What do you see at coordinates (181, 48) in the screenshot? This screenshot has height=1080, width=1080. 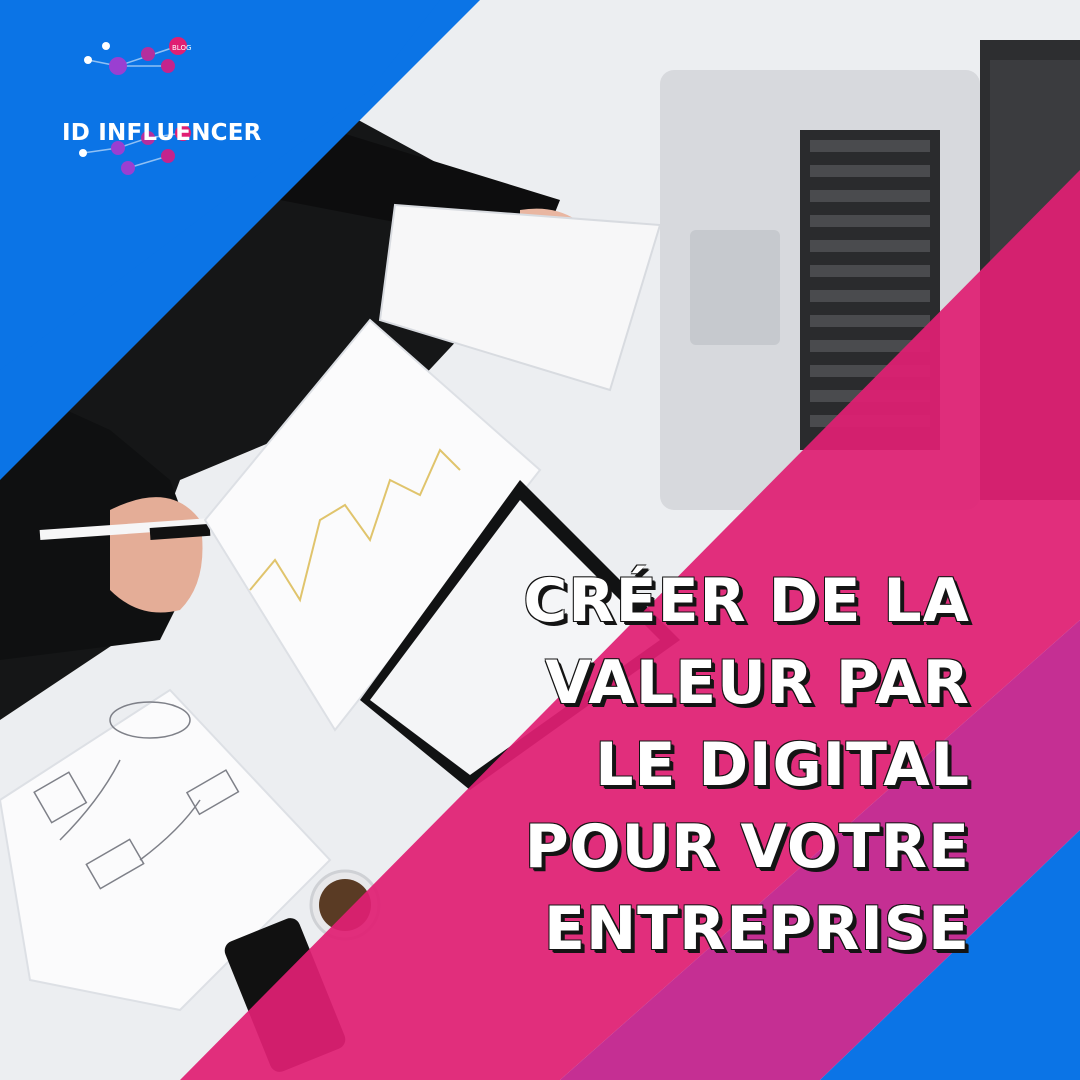 I see `blog-badge: BLOG` at bounding box center [181, 48].